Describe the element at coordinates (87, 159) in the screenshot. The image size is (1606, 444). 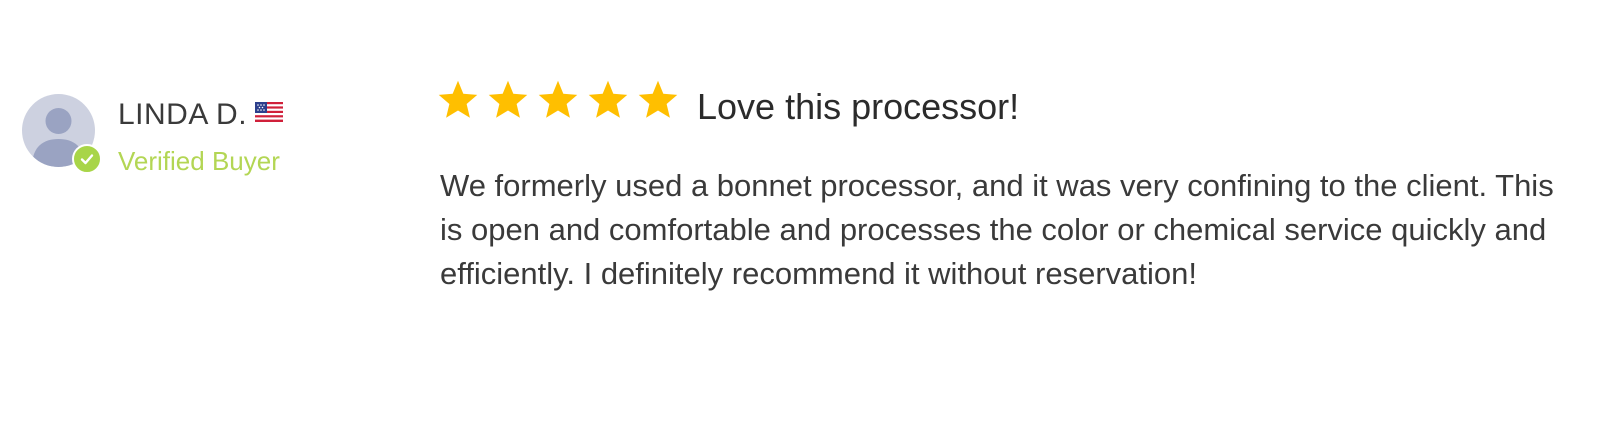
I see `verified-check-icon` at that location.